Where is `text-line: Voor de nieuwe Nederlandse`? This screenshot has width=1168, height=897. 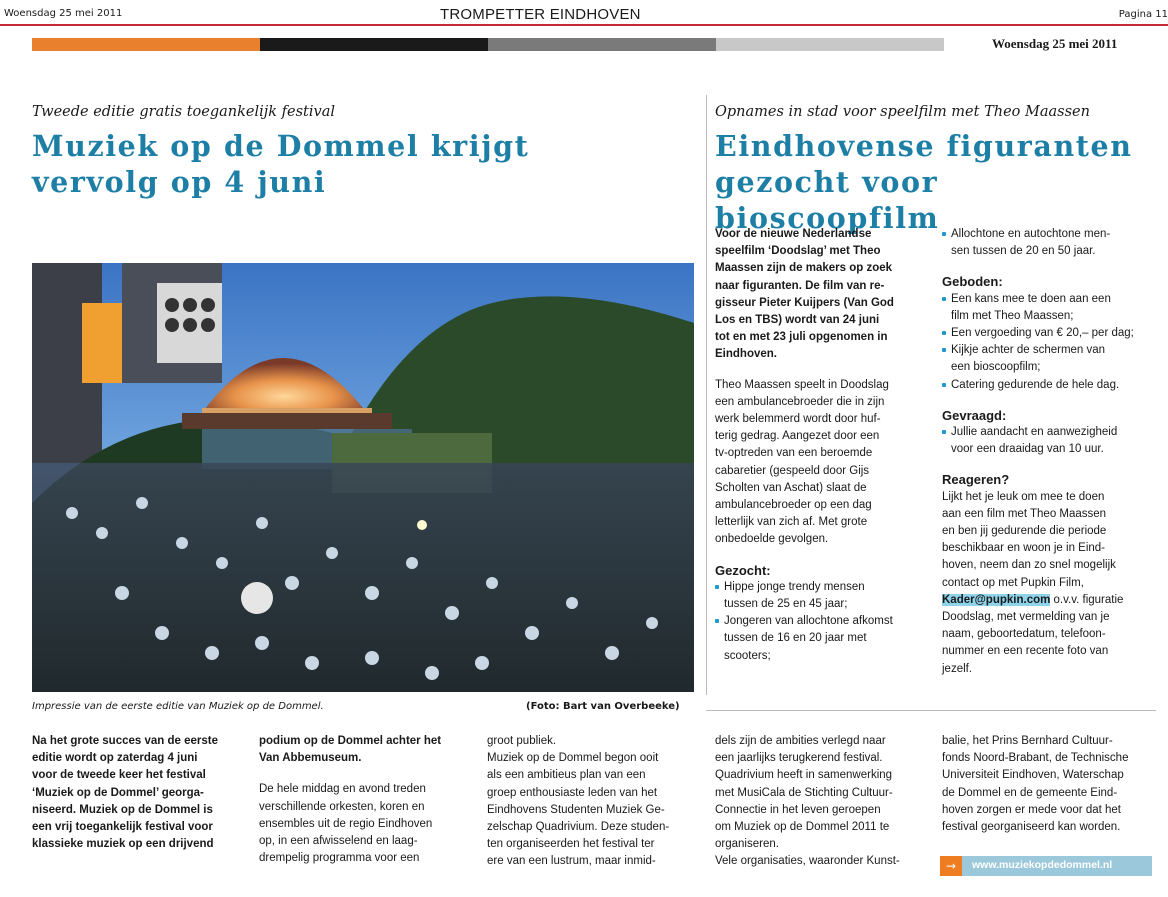 text-line: Voor de nieuwe Nederlandse is located at coordinates (793, 234).